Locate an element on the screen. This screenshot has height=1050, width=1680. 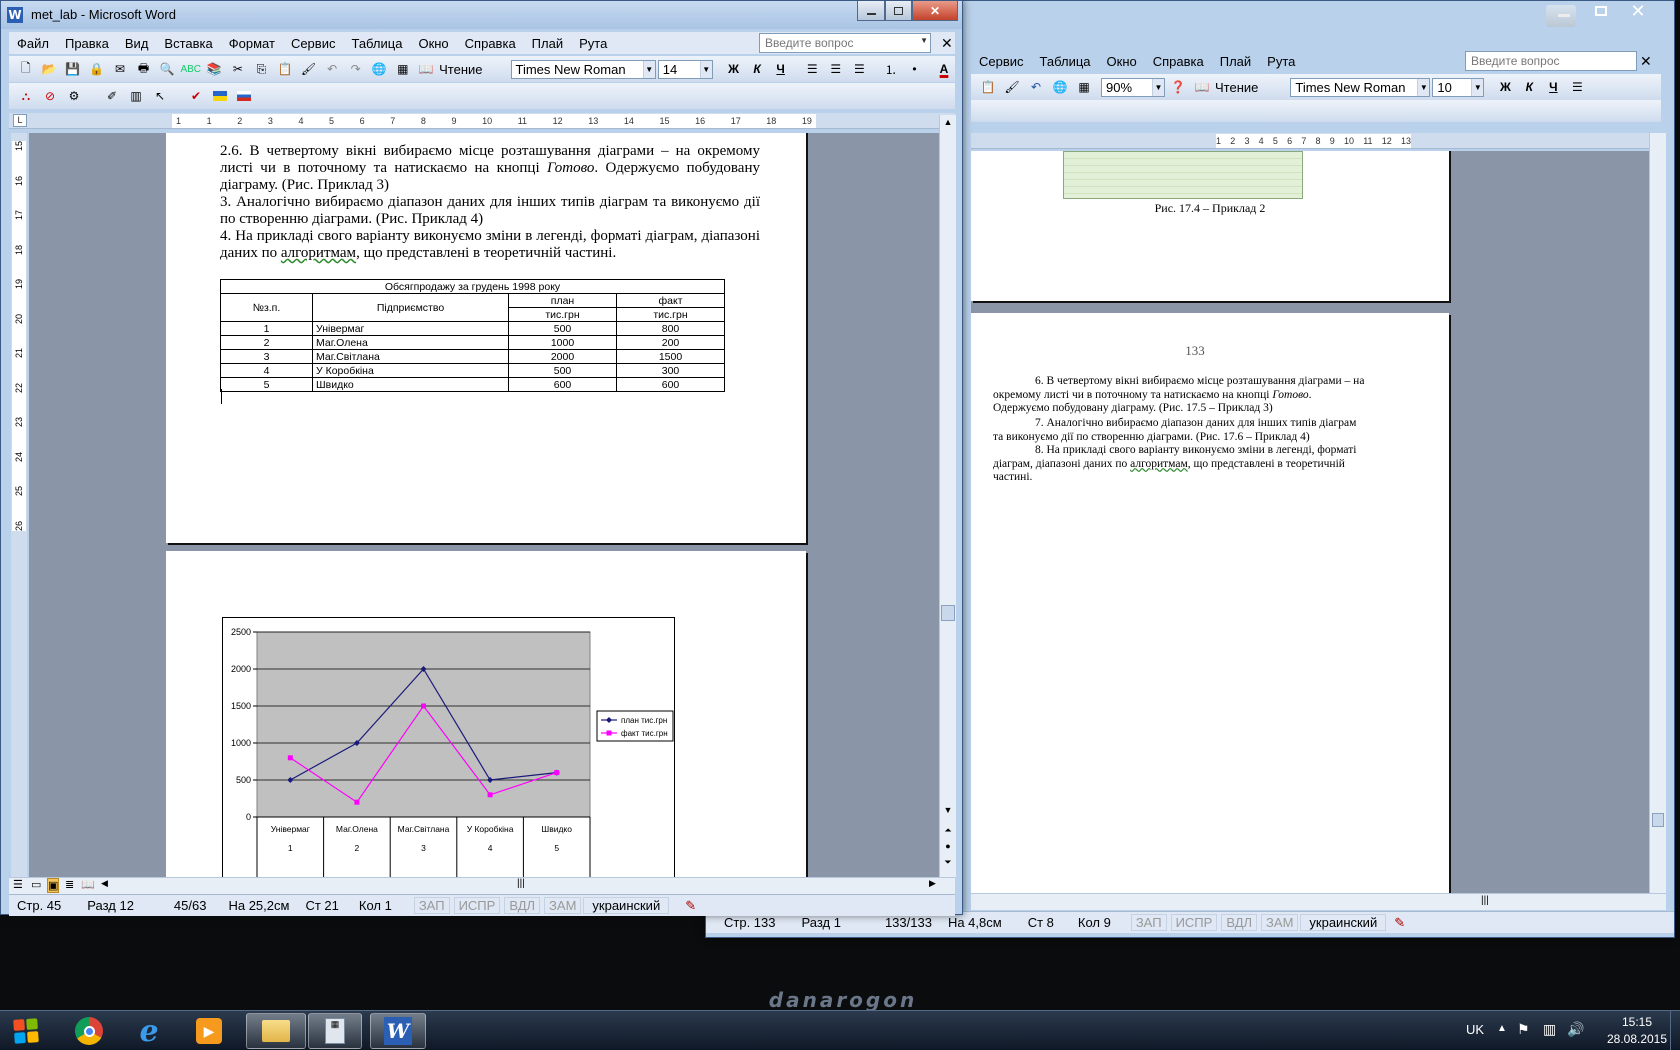
scroll-up-icon: ▲ is located at coordinates (948, 122).